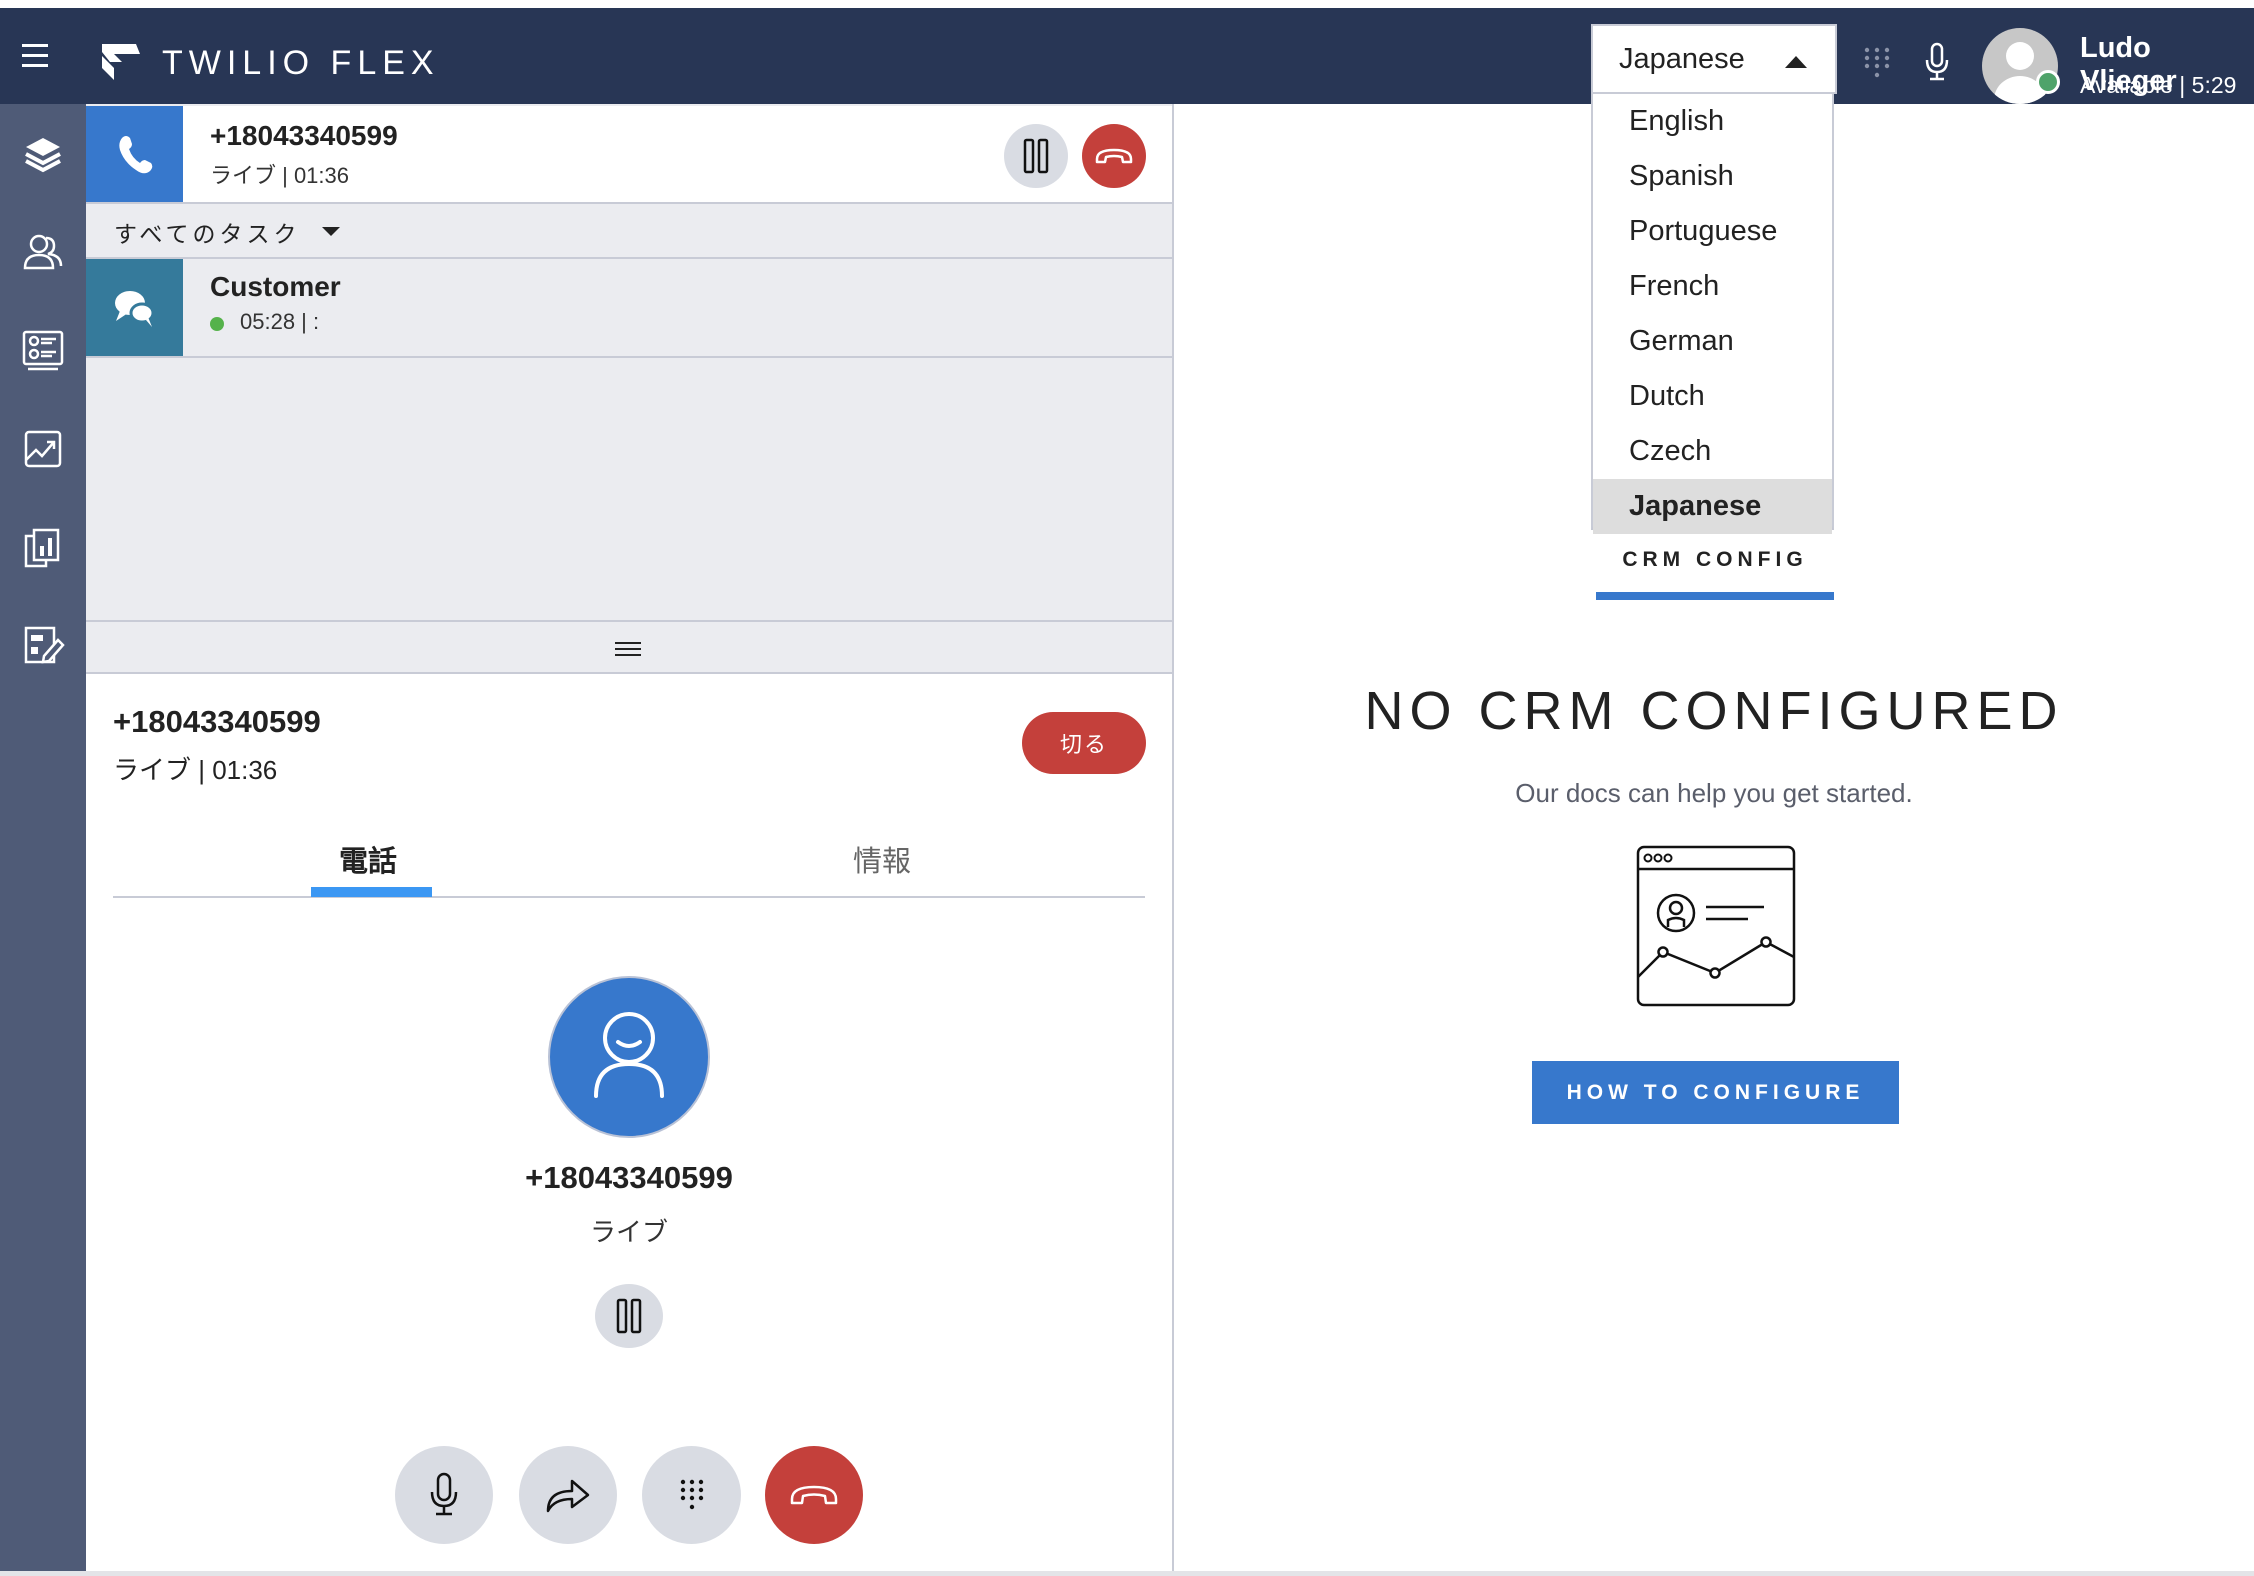  I want to click on task-subtitle: 05:28 | :, so click(280, 321).